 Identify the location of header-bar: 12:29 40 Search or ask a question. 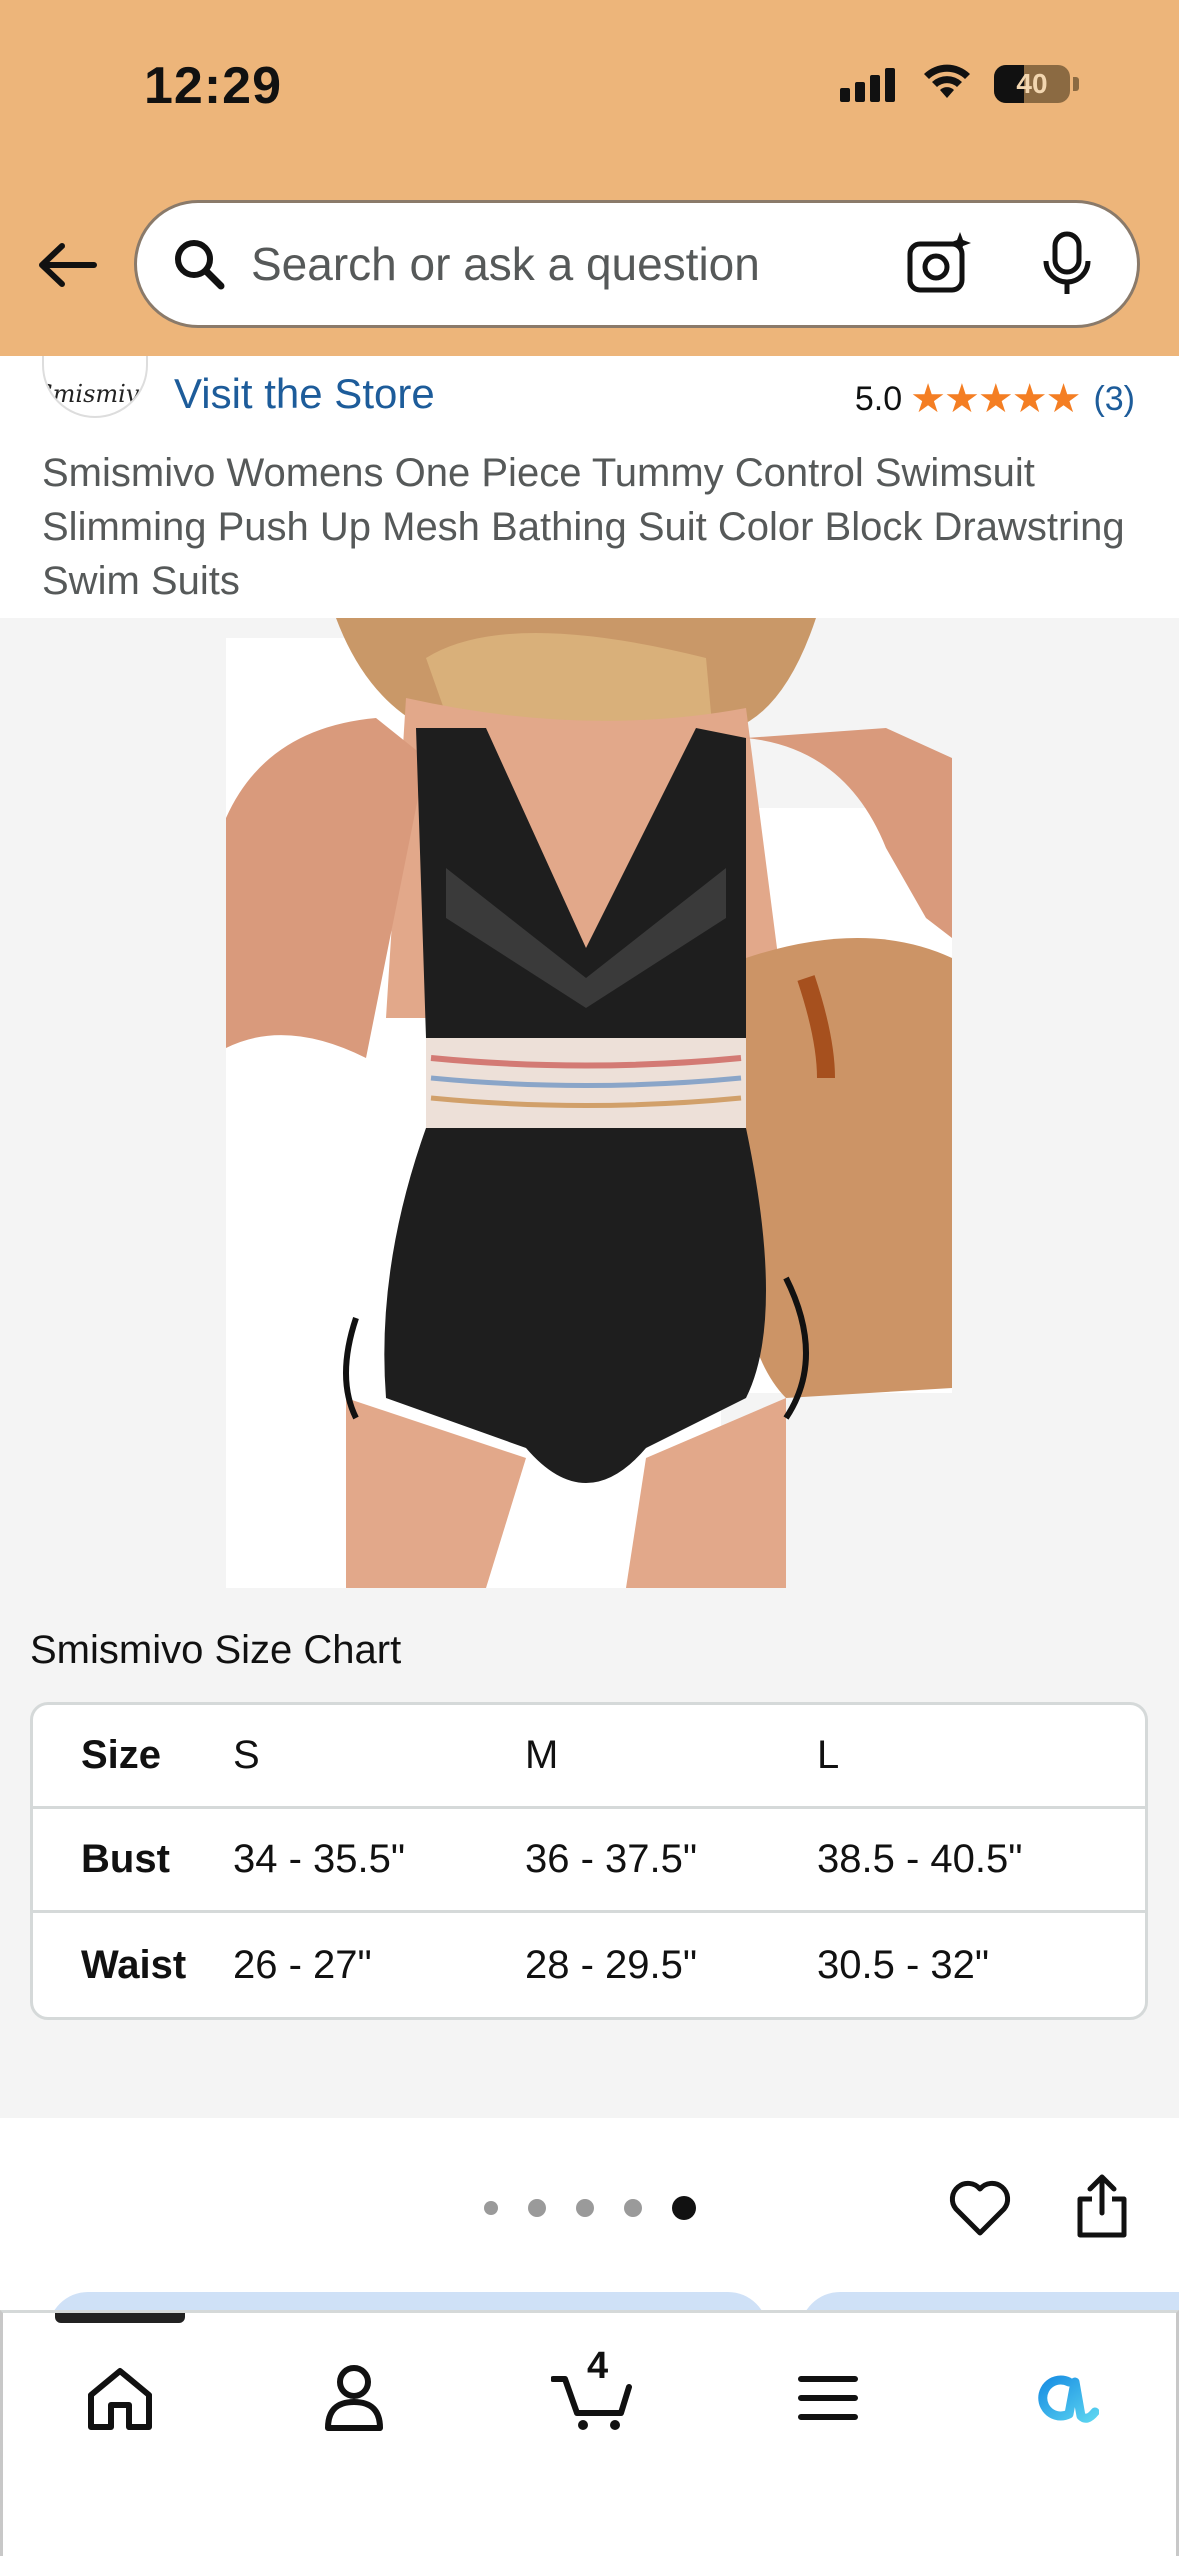
(589, 178).